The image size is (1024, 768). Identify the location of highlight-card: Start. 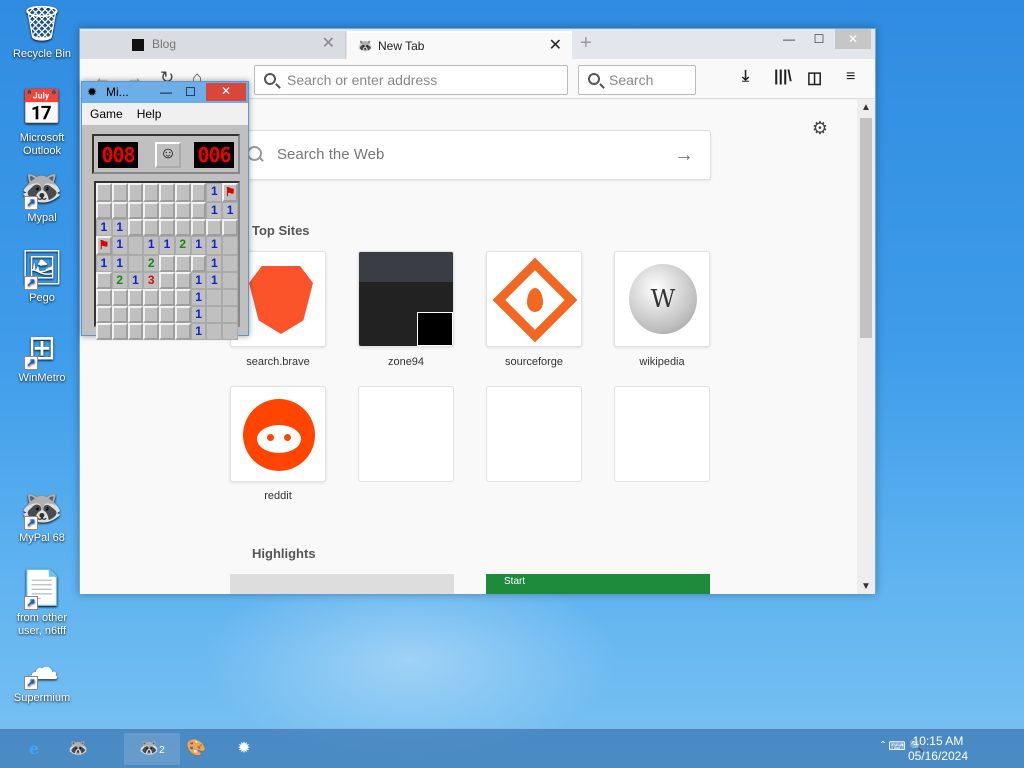
(598, 584).